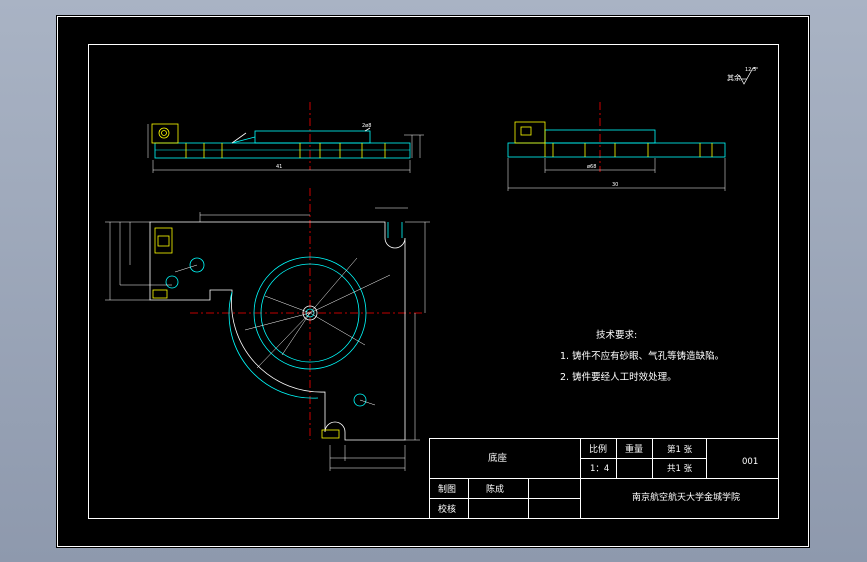 This screenshot has width=867, height=562. Describe the element at coordinates (686, 497) in the screenshot. I see `title-organization: 南京航空航天大学金城学院` at that location.